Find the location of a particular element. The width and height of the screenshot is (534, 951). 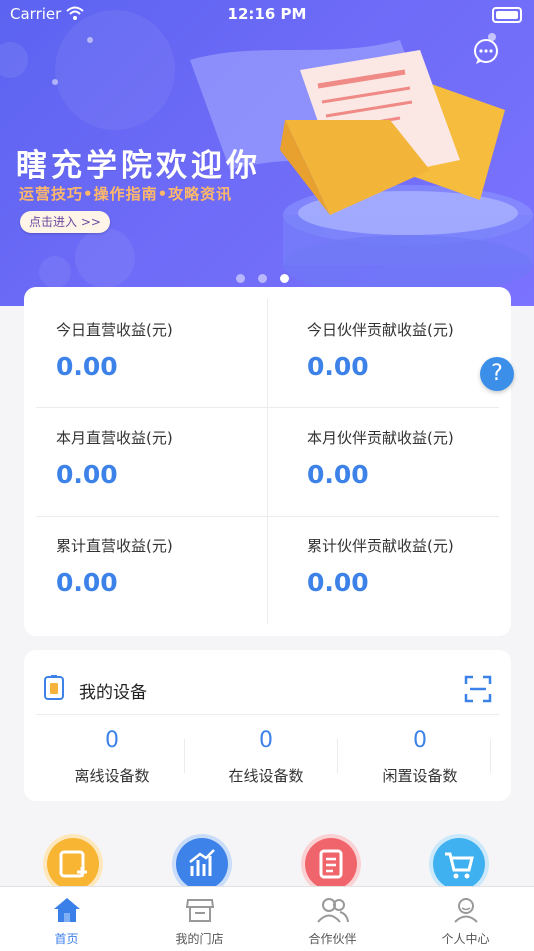

tab-label: 首页 is located at coordinates (66, 939).